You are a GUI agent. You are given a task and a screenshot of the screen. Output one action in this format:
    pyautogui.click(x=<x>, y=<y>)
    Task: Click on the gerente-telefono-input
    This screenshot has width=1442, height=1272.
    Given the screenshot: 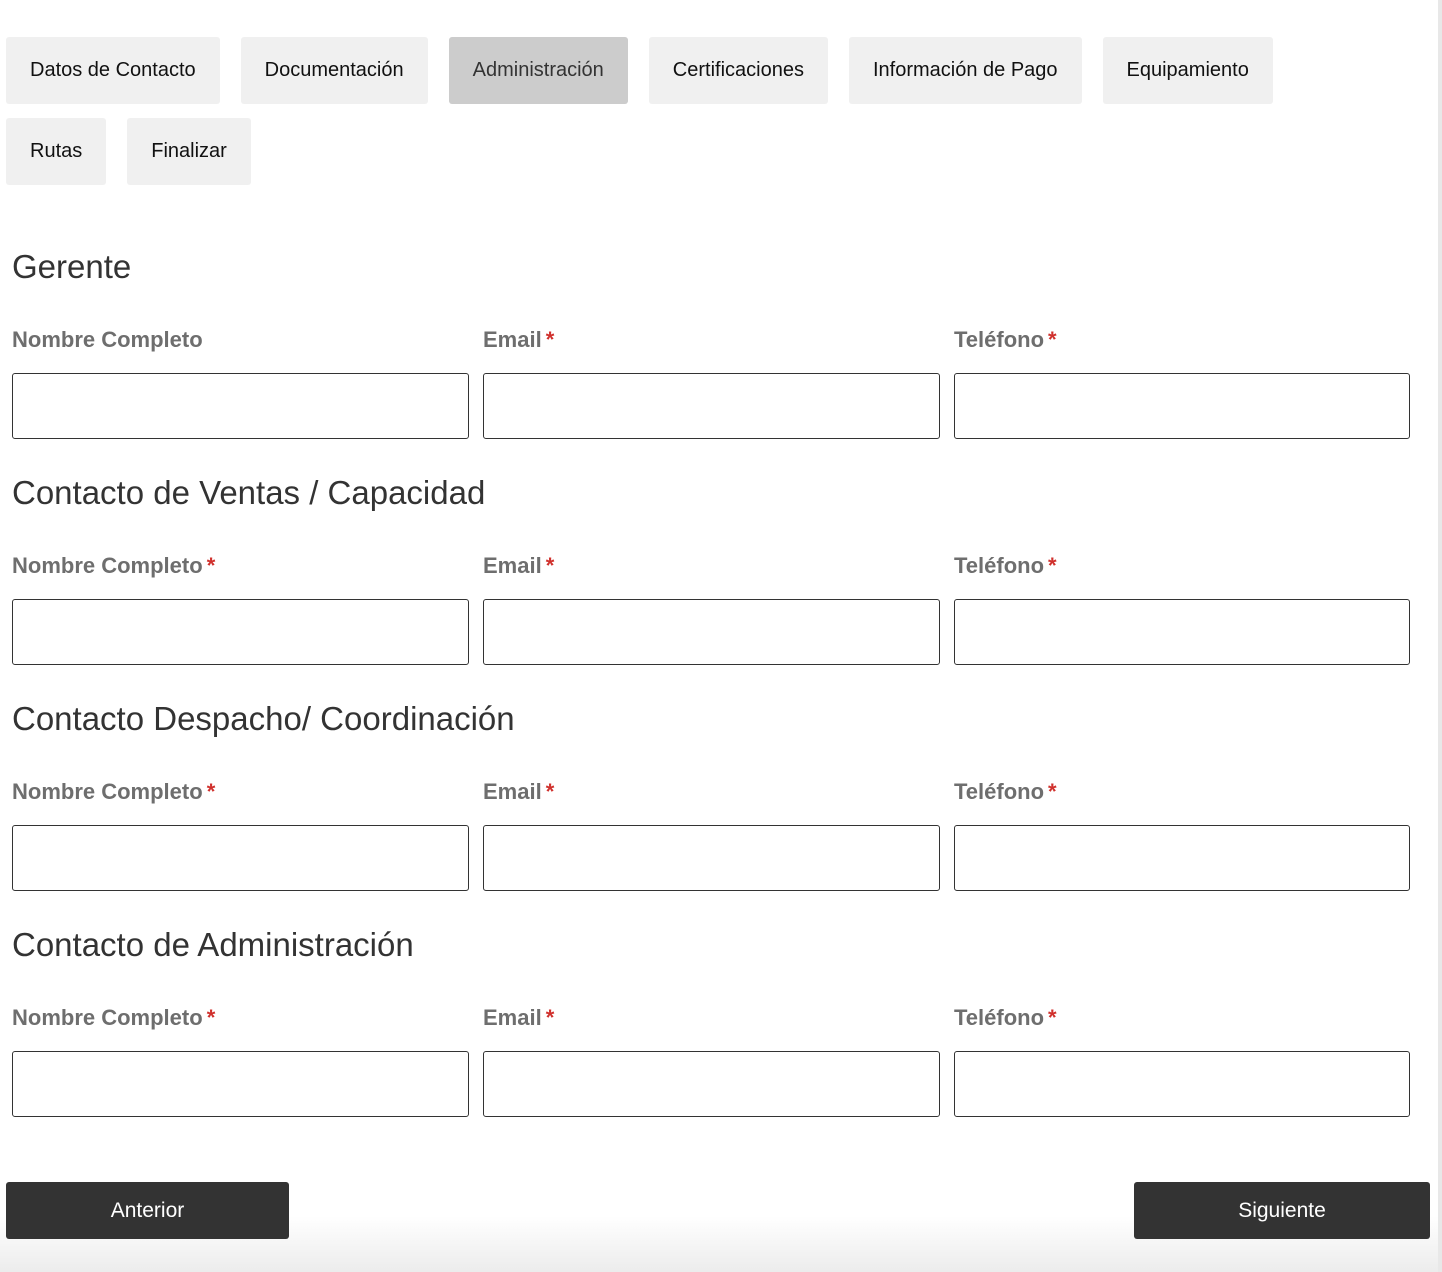 What is the action you would take?
    pyautogui.click(x=1182, y=406)
    